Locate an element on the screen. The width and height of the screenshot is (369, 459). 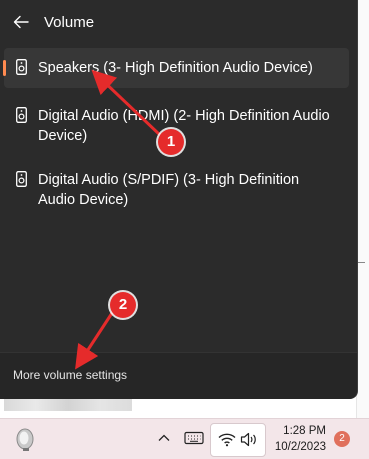
quick-settings-button is located at coordinates (238, 440).